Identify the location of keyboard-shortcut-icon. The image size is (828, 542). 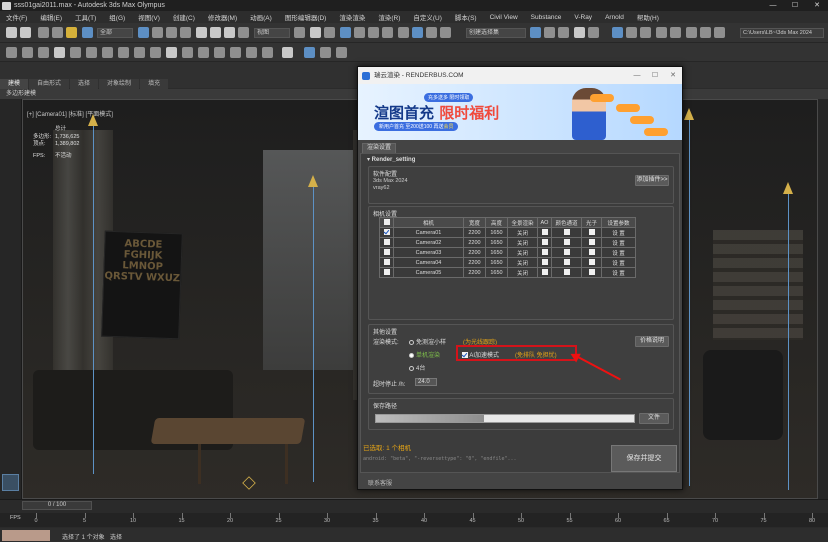
(329, 32).